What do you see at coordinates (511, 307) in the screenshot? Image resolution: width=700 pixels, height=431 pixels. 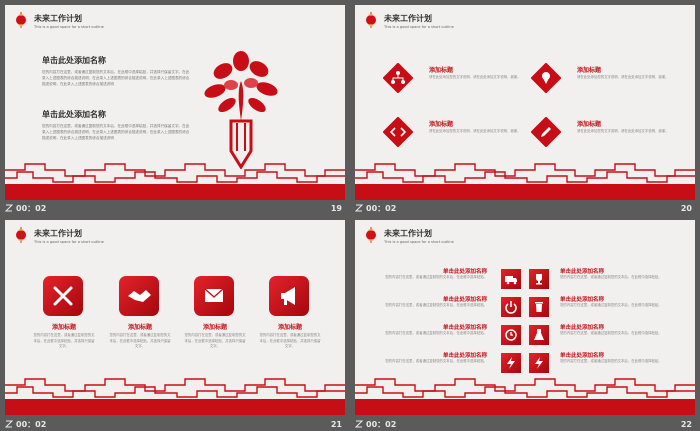 I see `power-icon` at bounding box center [511, 307].